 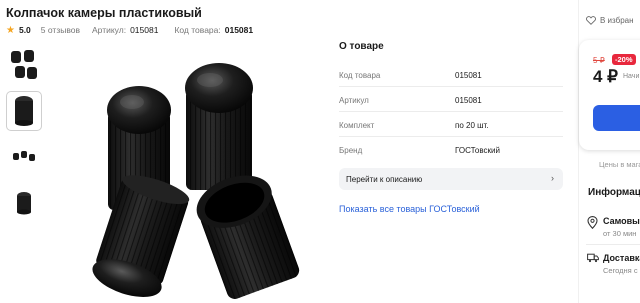 I want to click on star-icon: ★, so click(x=10, y=30).